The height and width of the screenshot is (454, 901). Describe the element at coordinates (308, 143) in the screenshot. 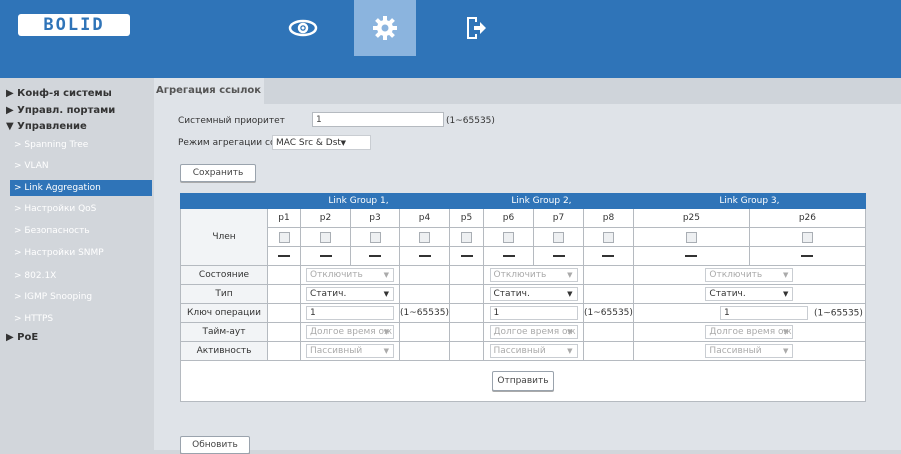

I see `mode-select-value: MAC Src & Dst` at that location.